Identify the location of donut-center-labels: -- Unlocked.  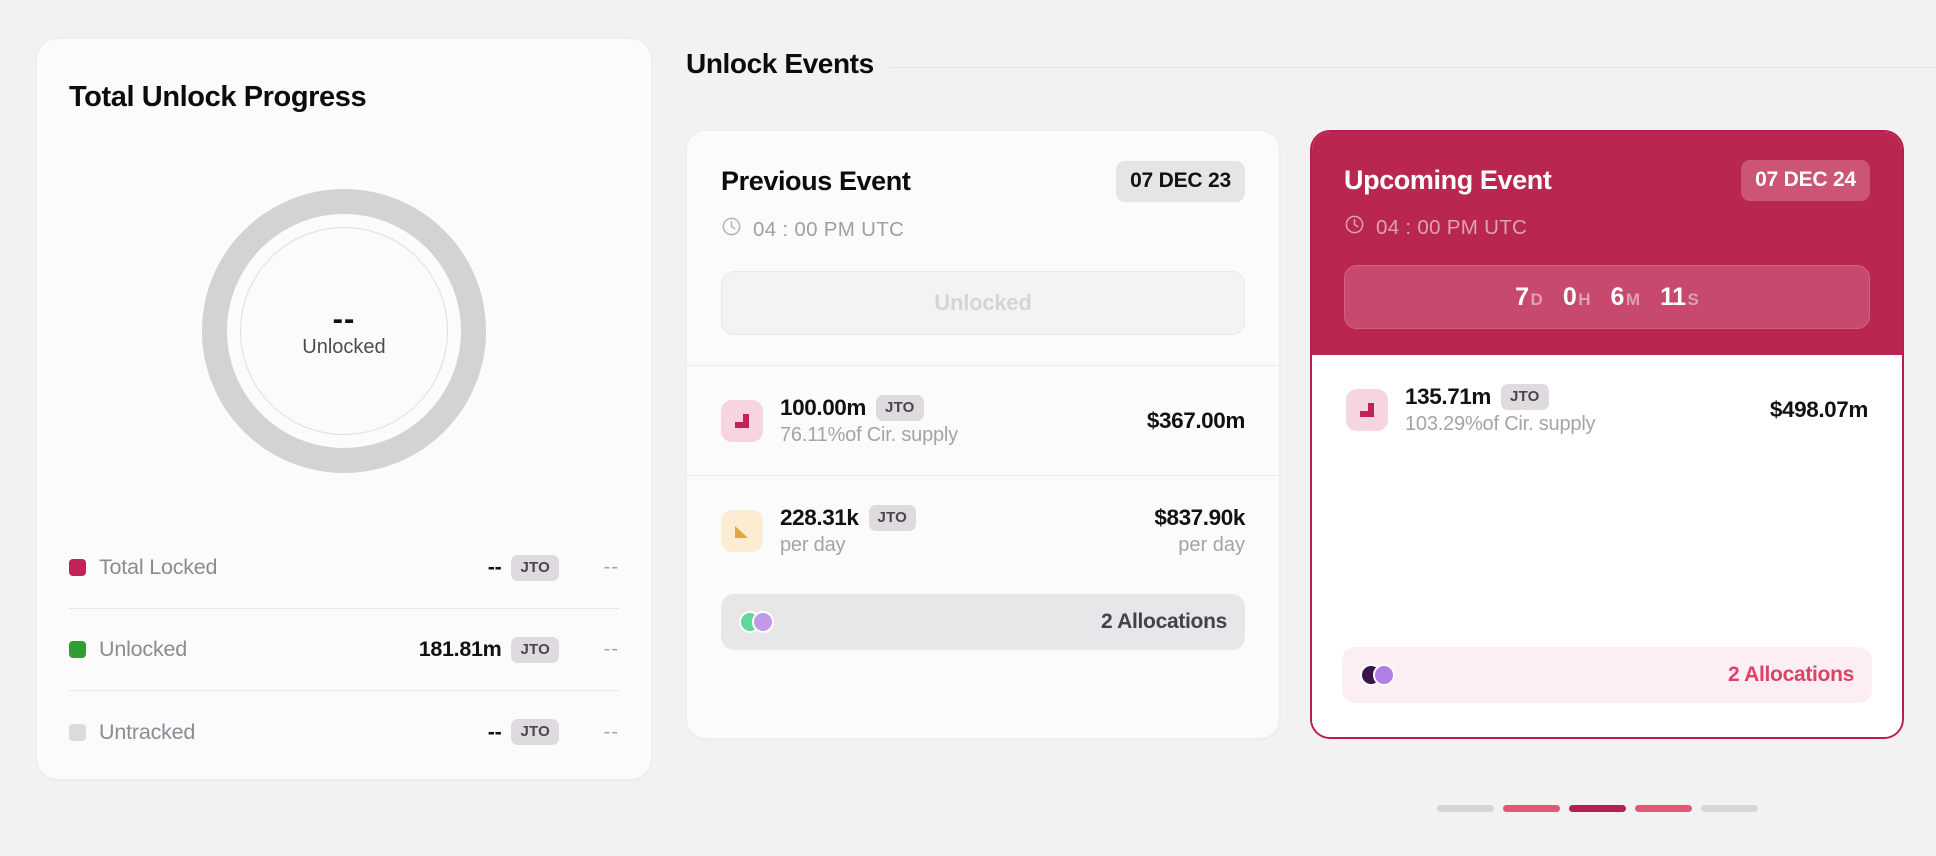
(344, 331).